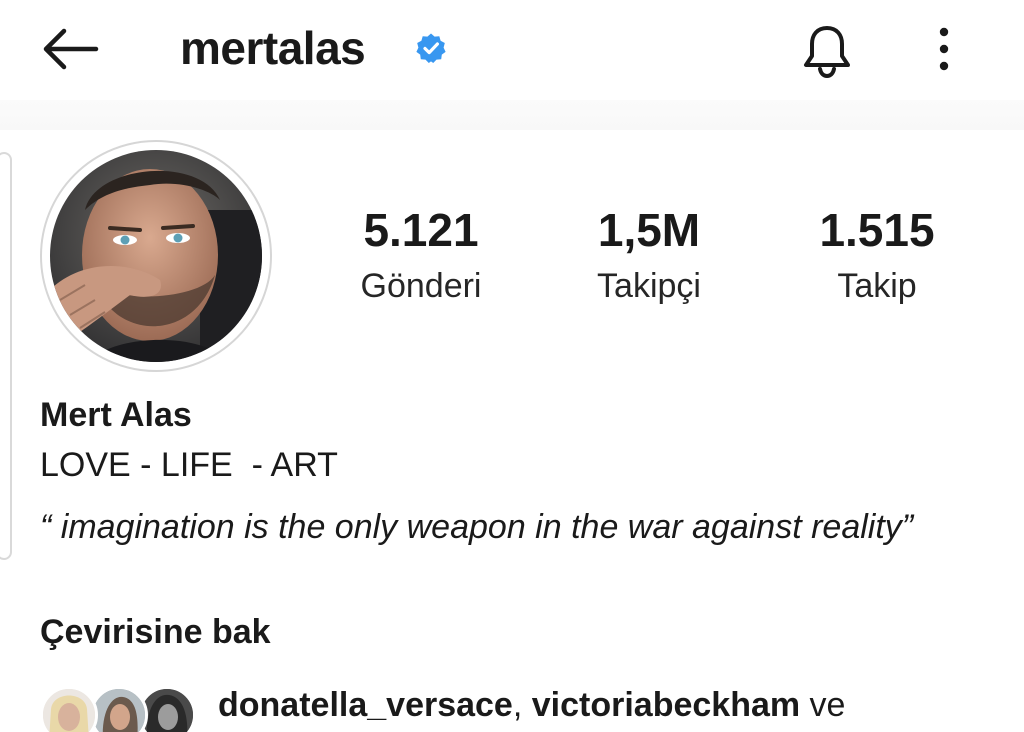 This screenshot has height=732, width=1024. I want to click on following-label: Takip, so click(877, 286).